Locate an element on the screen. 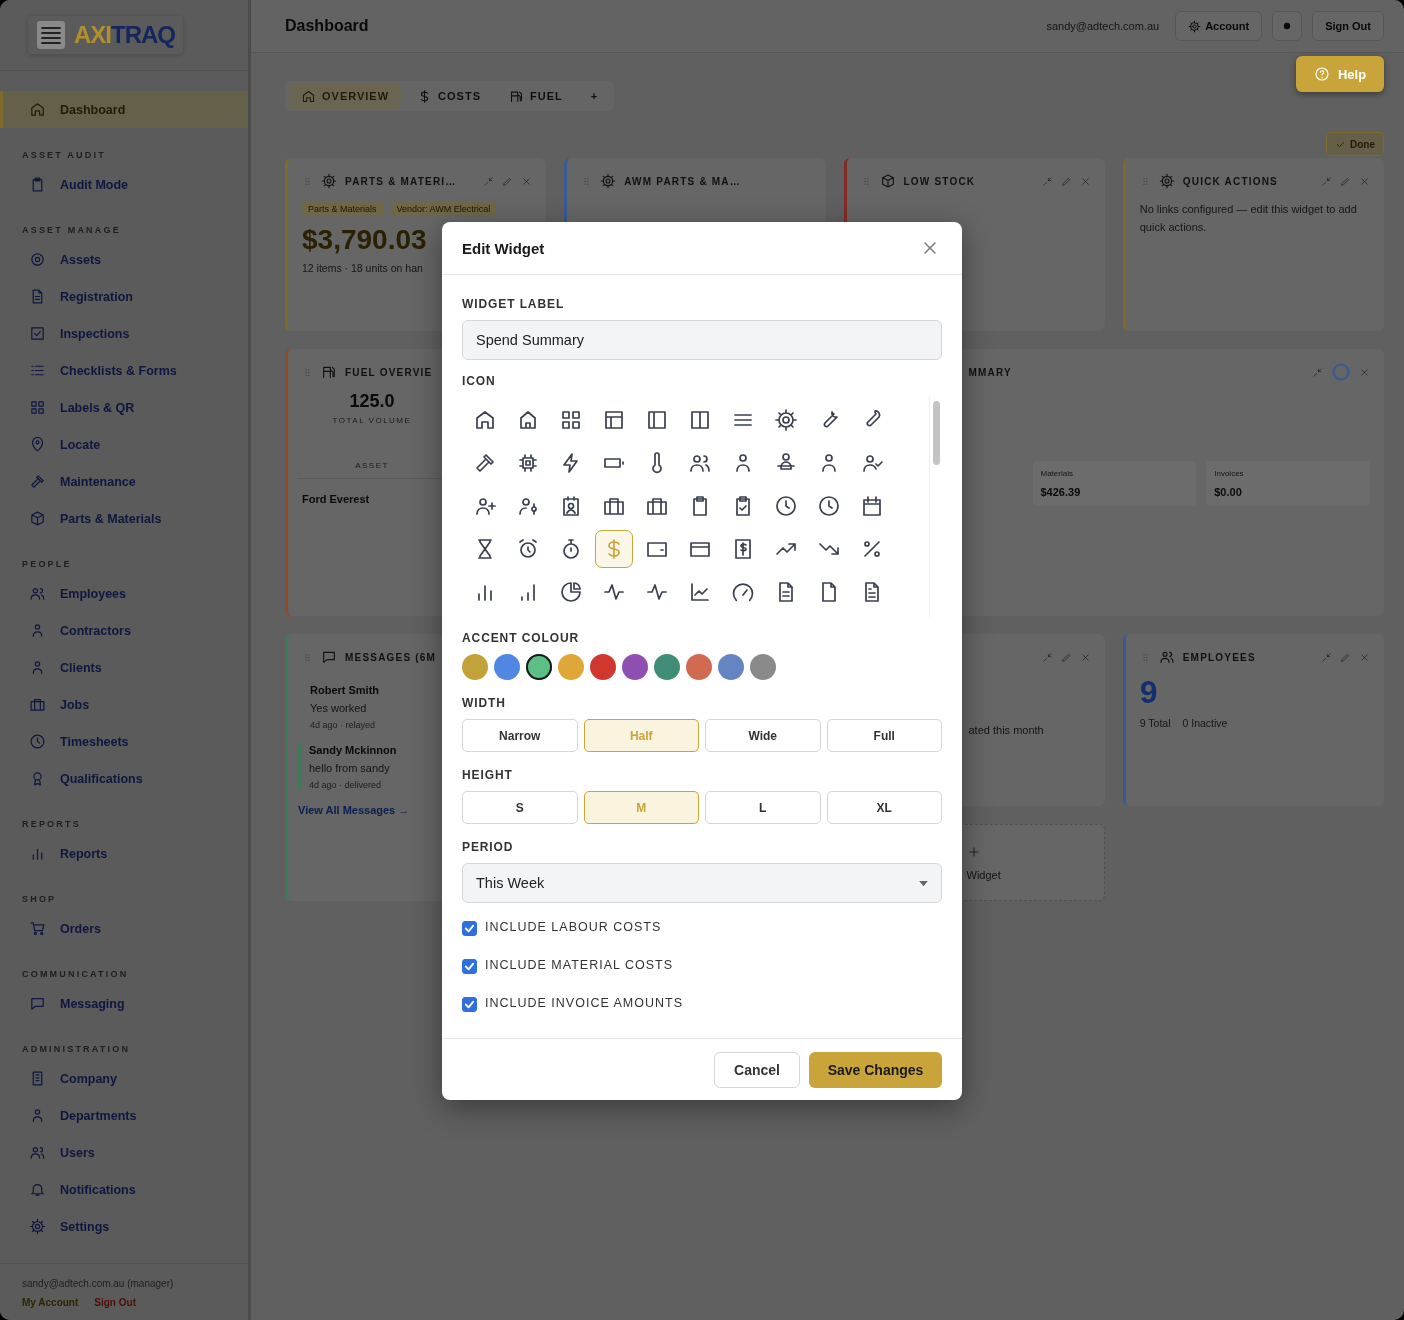  nav-item: Locate is located at coordinates (124, 444).